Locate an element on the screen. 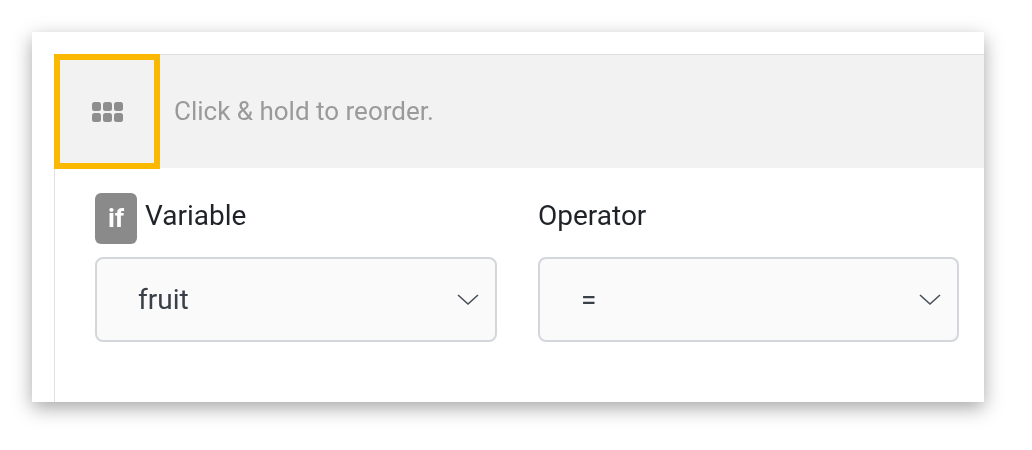 This screenshot has height=450, width=1032. grip-icon is located at coordinates (107, 111).